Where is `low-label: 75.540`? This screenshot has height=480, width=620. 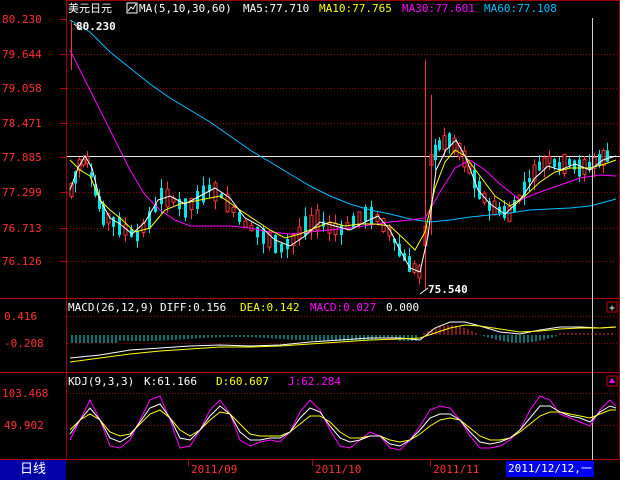 low-label: 75.540 is located at coordinates (448, 289).